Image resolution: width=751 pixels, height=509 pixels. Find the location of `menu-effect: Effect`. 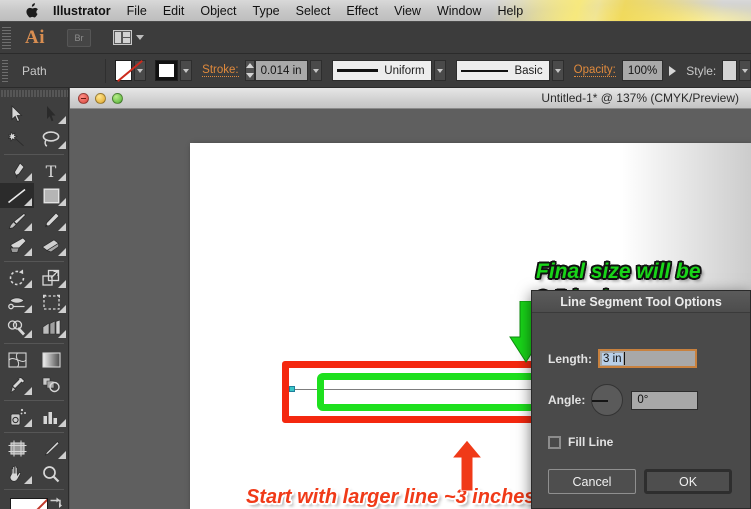

menu-effect: Effect is located at coordinates (362, 10).